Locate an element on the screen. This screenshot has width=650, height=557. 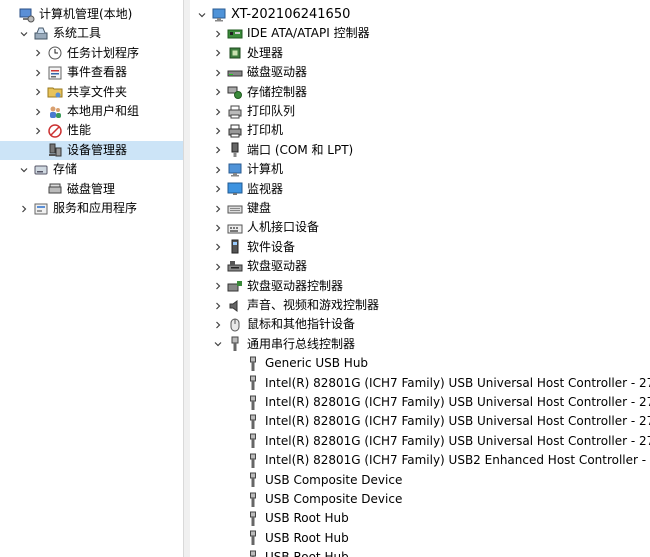
device-category: 键盘 is located at coordinates (420, 208).